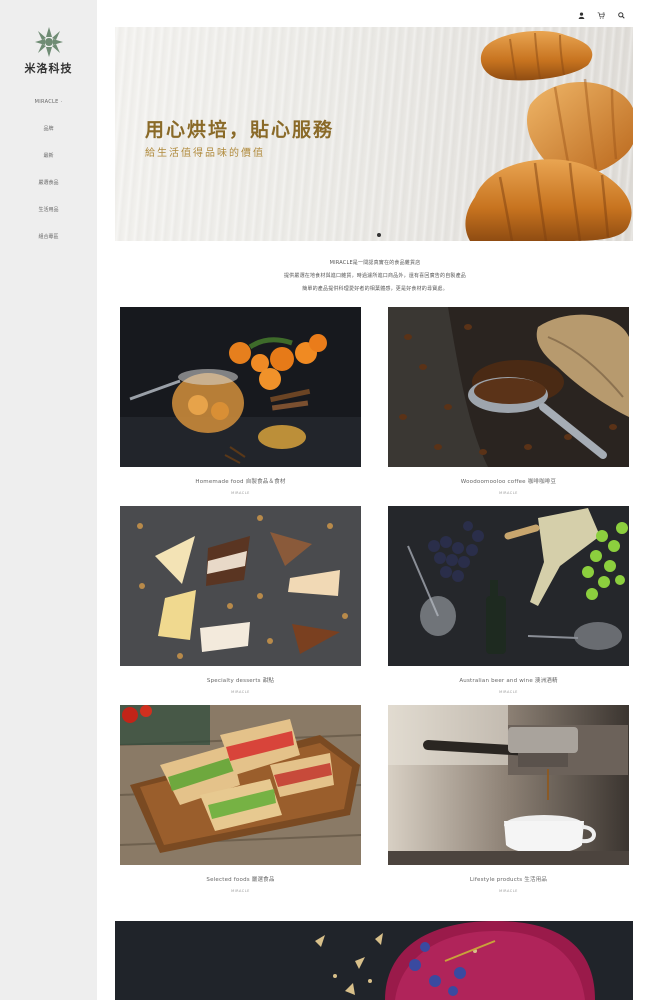 Image resolution: width=650 pixels, height=1000 pixels. I want to click on nav-item-selected-foods: 嚴選食品, so click(48, 183).